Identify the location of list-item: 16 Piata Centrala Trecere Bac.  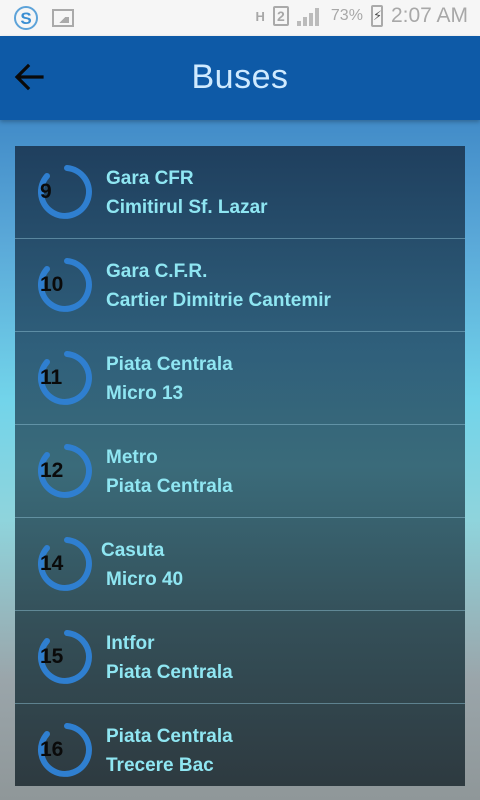
(240, 745).